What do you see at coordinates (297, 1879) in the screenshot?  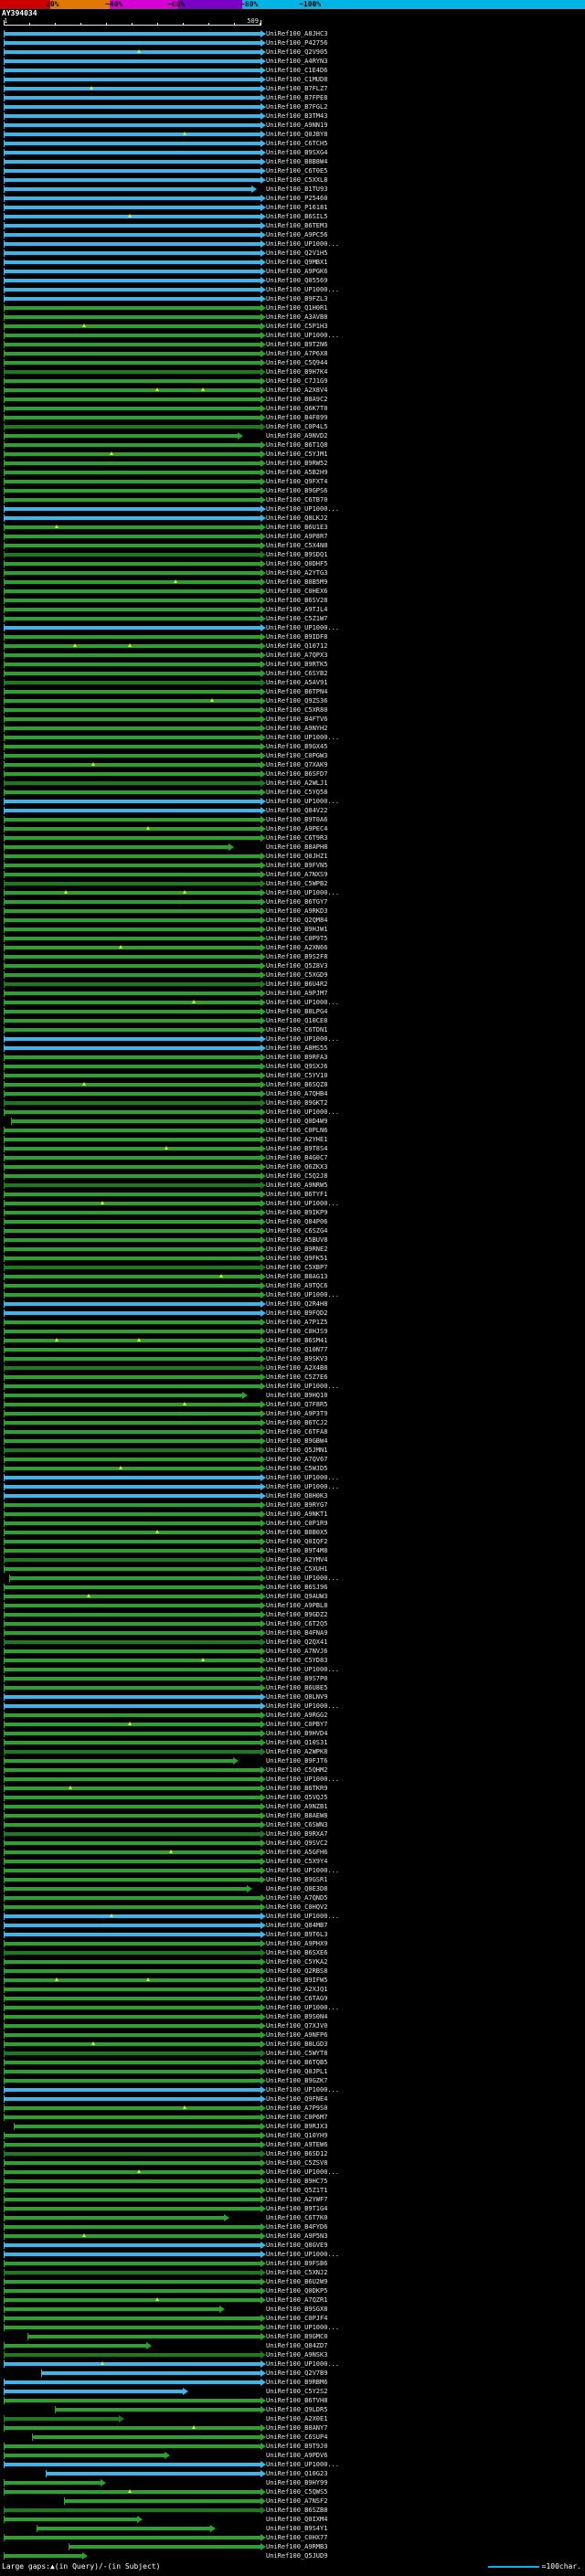 I see `hit-label: UniRef100_B9GSR1` at bounding box center [297, 1879].